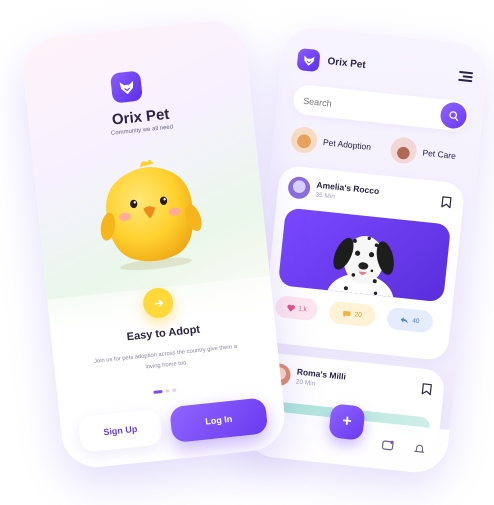 This screenshot has width=494, height=505. Describe the element at coordinates (302, 308) in the screenshot. I see `like-count: 1.k` at that location.